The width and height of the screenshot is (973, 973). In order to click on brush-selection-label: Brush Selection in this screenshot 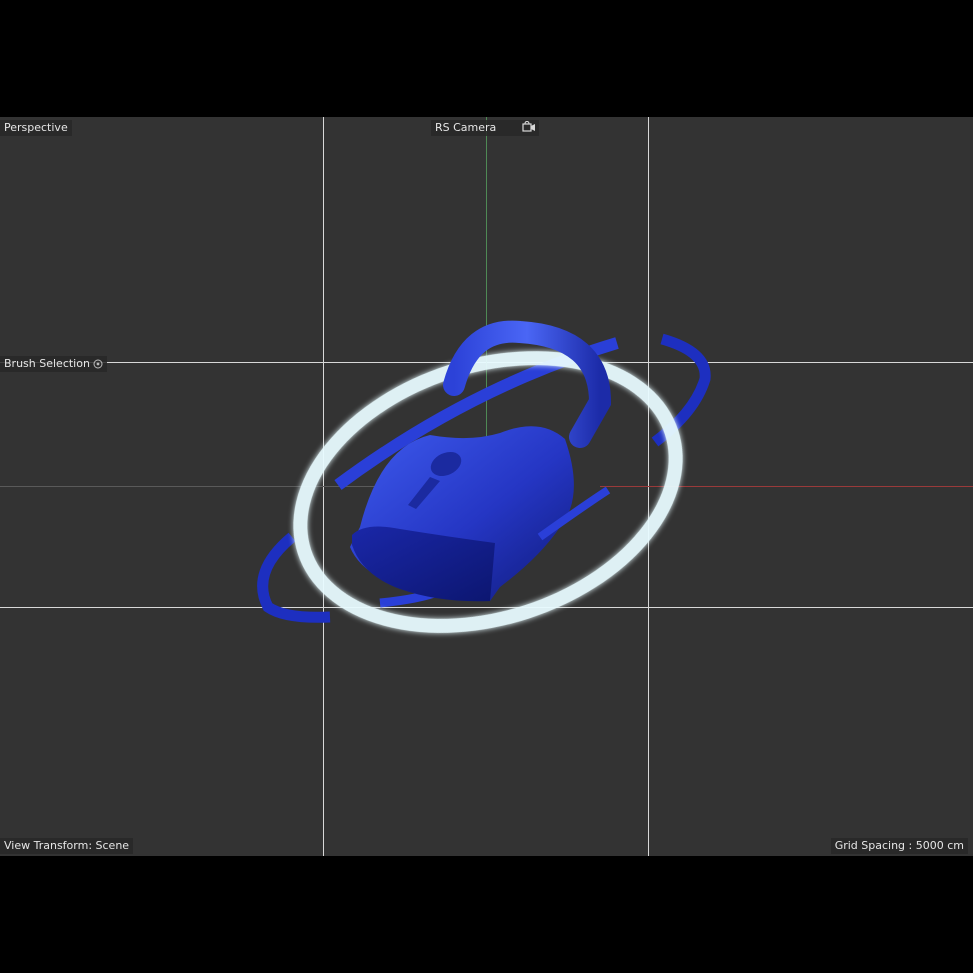, I will do `click(53, 364)`.